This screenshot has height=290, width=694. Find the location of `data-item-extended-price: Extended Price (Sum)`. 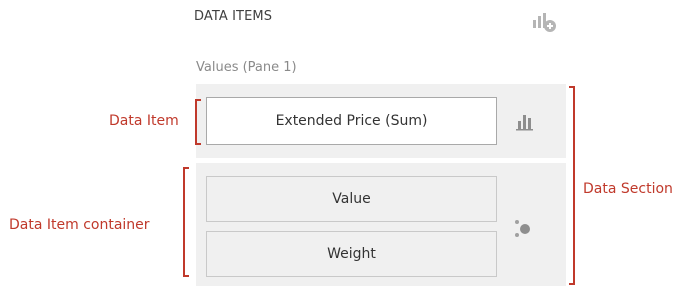

data-item-extended-price: Extended Price (Sum) is located at coordinates (351, 121).